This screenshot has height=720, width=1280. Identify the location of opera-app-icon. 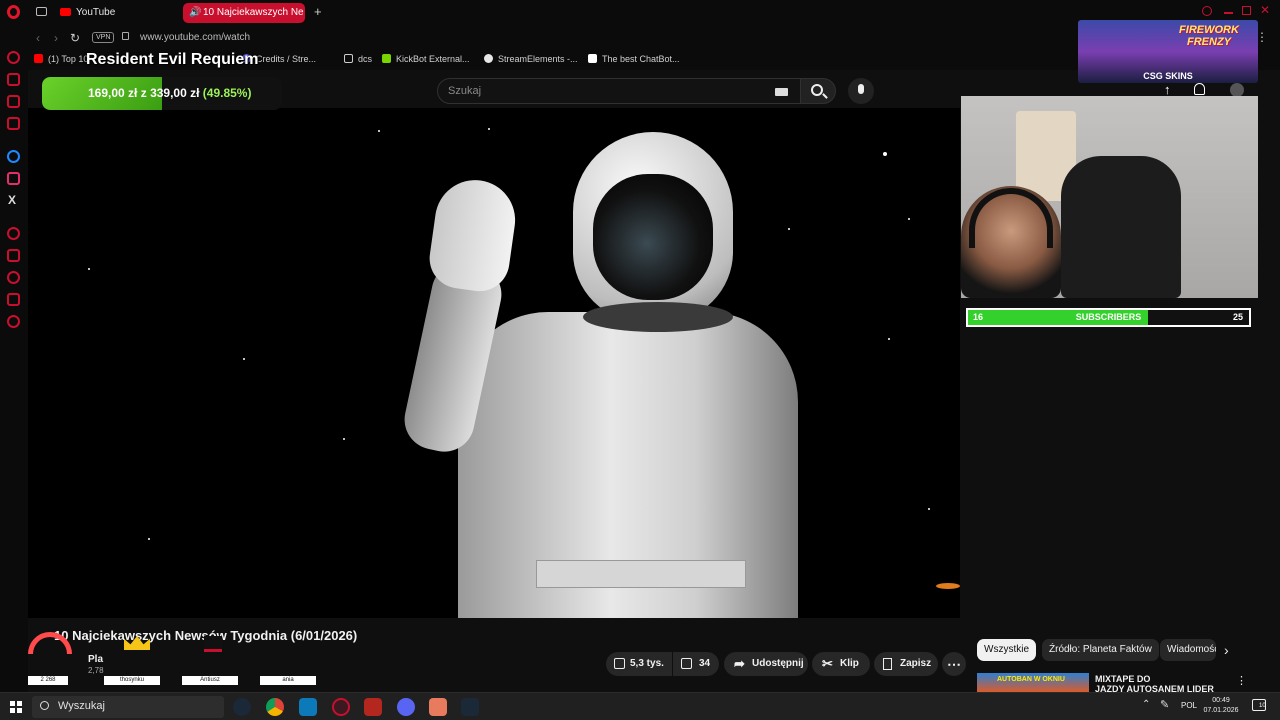
(341, 707).